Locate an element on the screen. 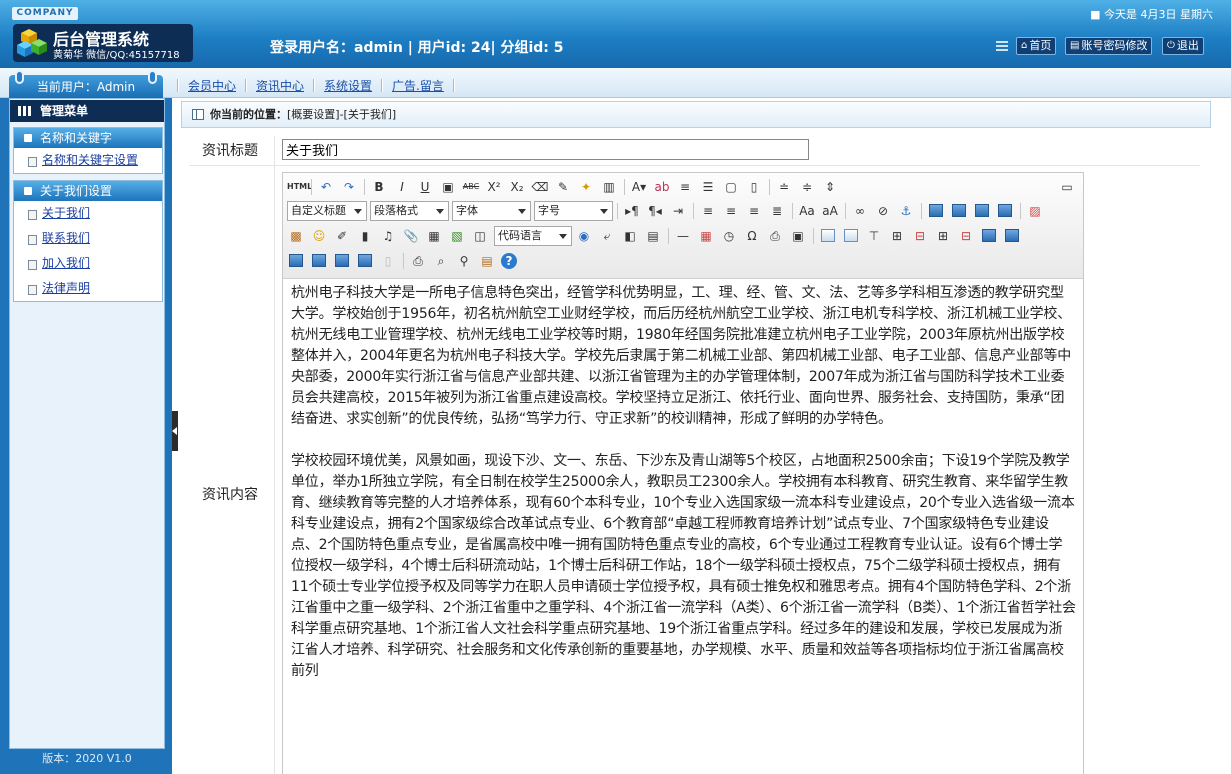  chart-icon: ▯ is located at coordinates (388, 261).